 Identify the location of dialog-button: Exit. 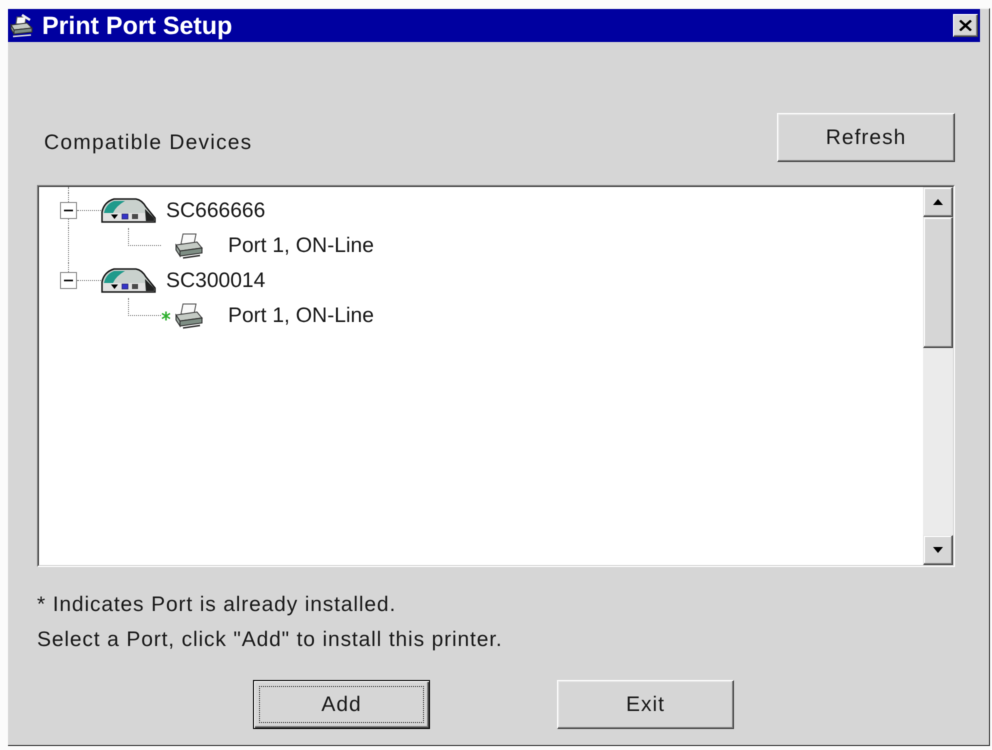
(645, 704).